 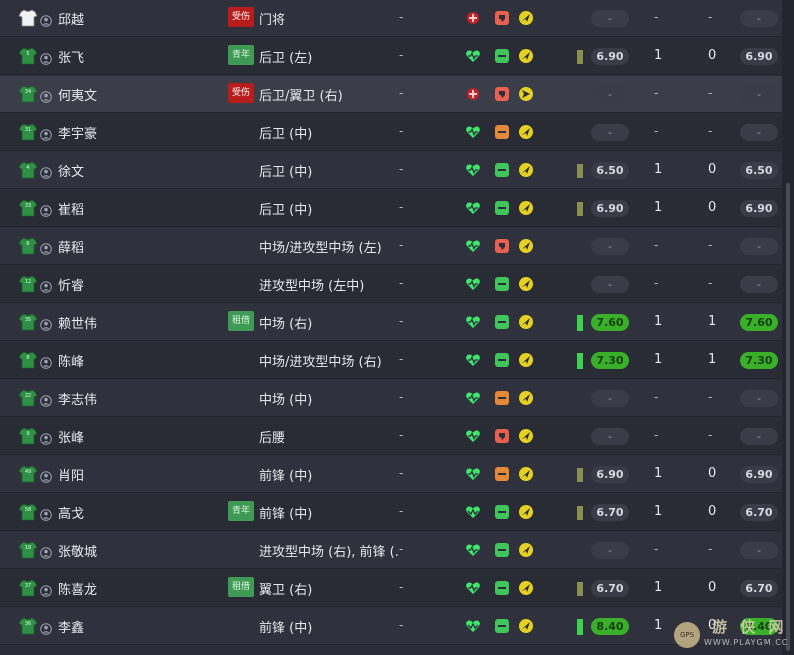 What do you see at coordinates (71, 18) in the screenshot?
I see `player-name: 邱越` at bounding box center [71, 18].